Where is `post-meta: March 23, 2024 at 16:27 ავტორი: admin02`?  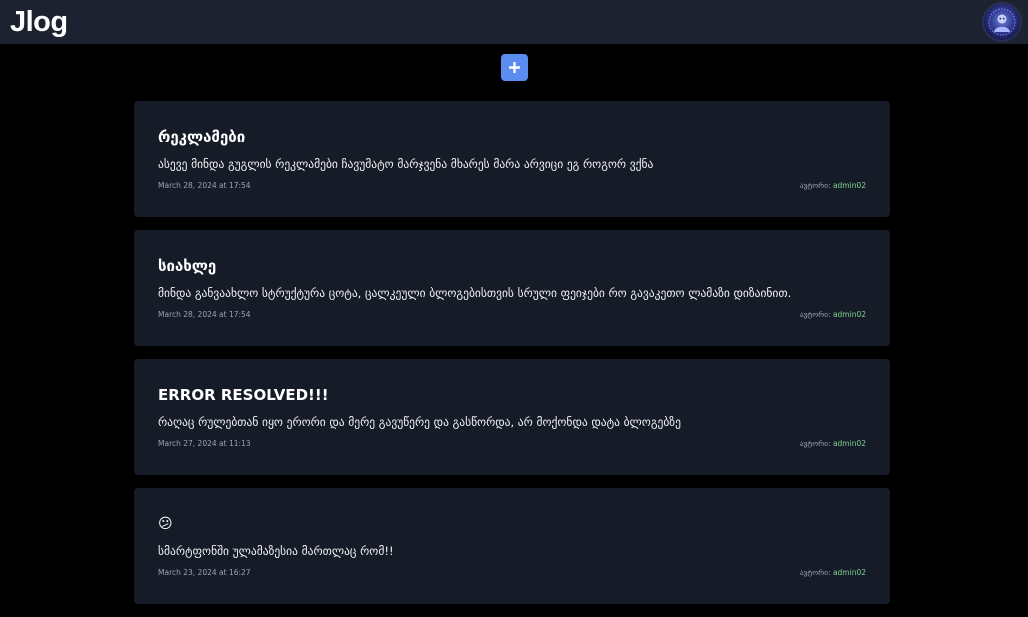 post-meta: March 23, 2024 at 16:27 ავტორი: admin02 is located at coordinates (512, 573).